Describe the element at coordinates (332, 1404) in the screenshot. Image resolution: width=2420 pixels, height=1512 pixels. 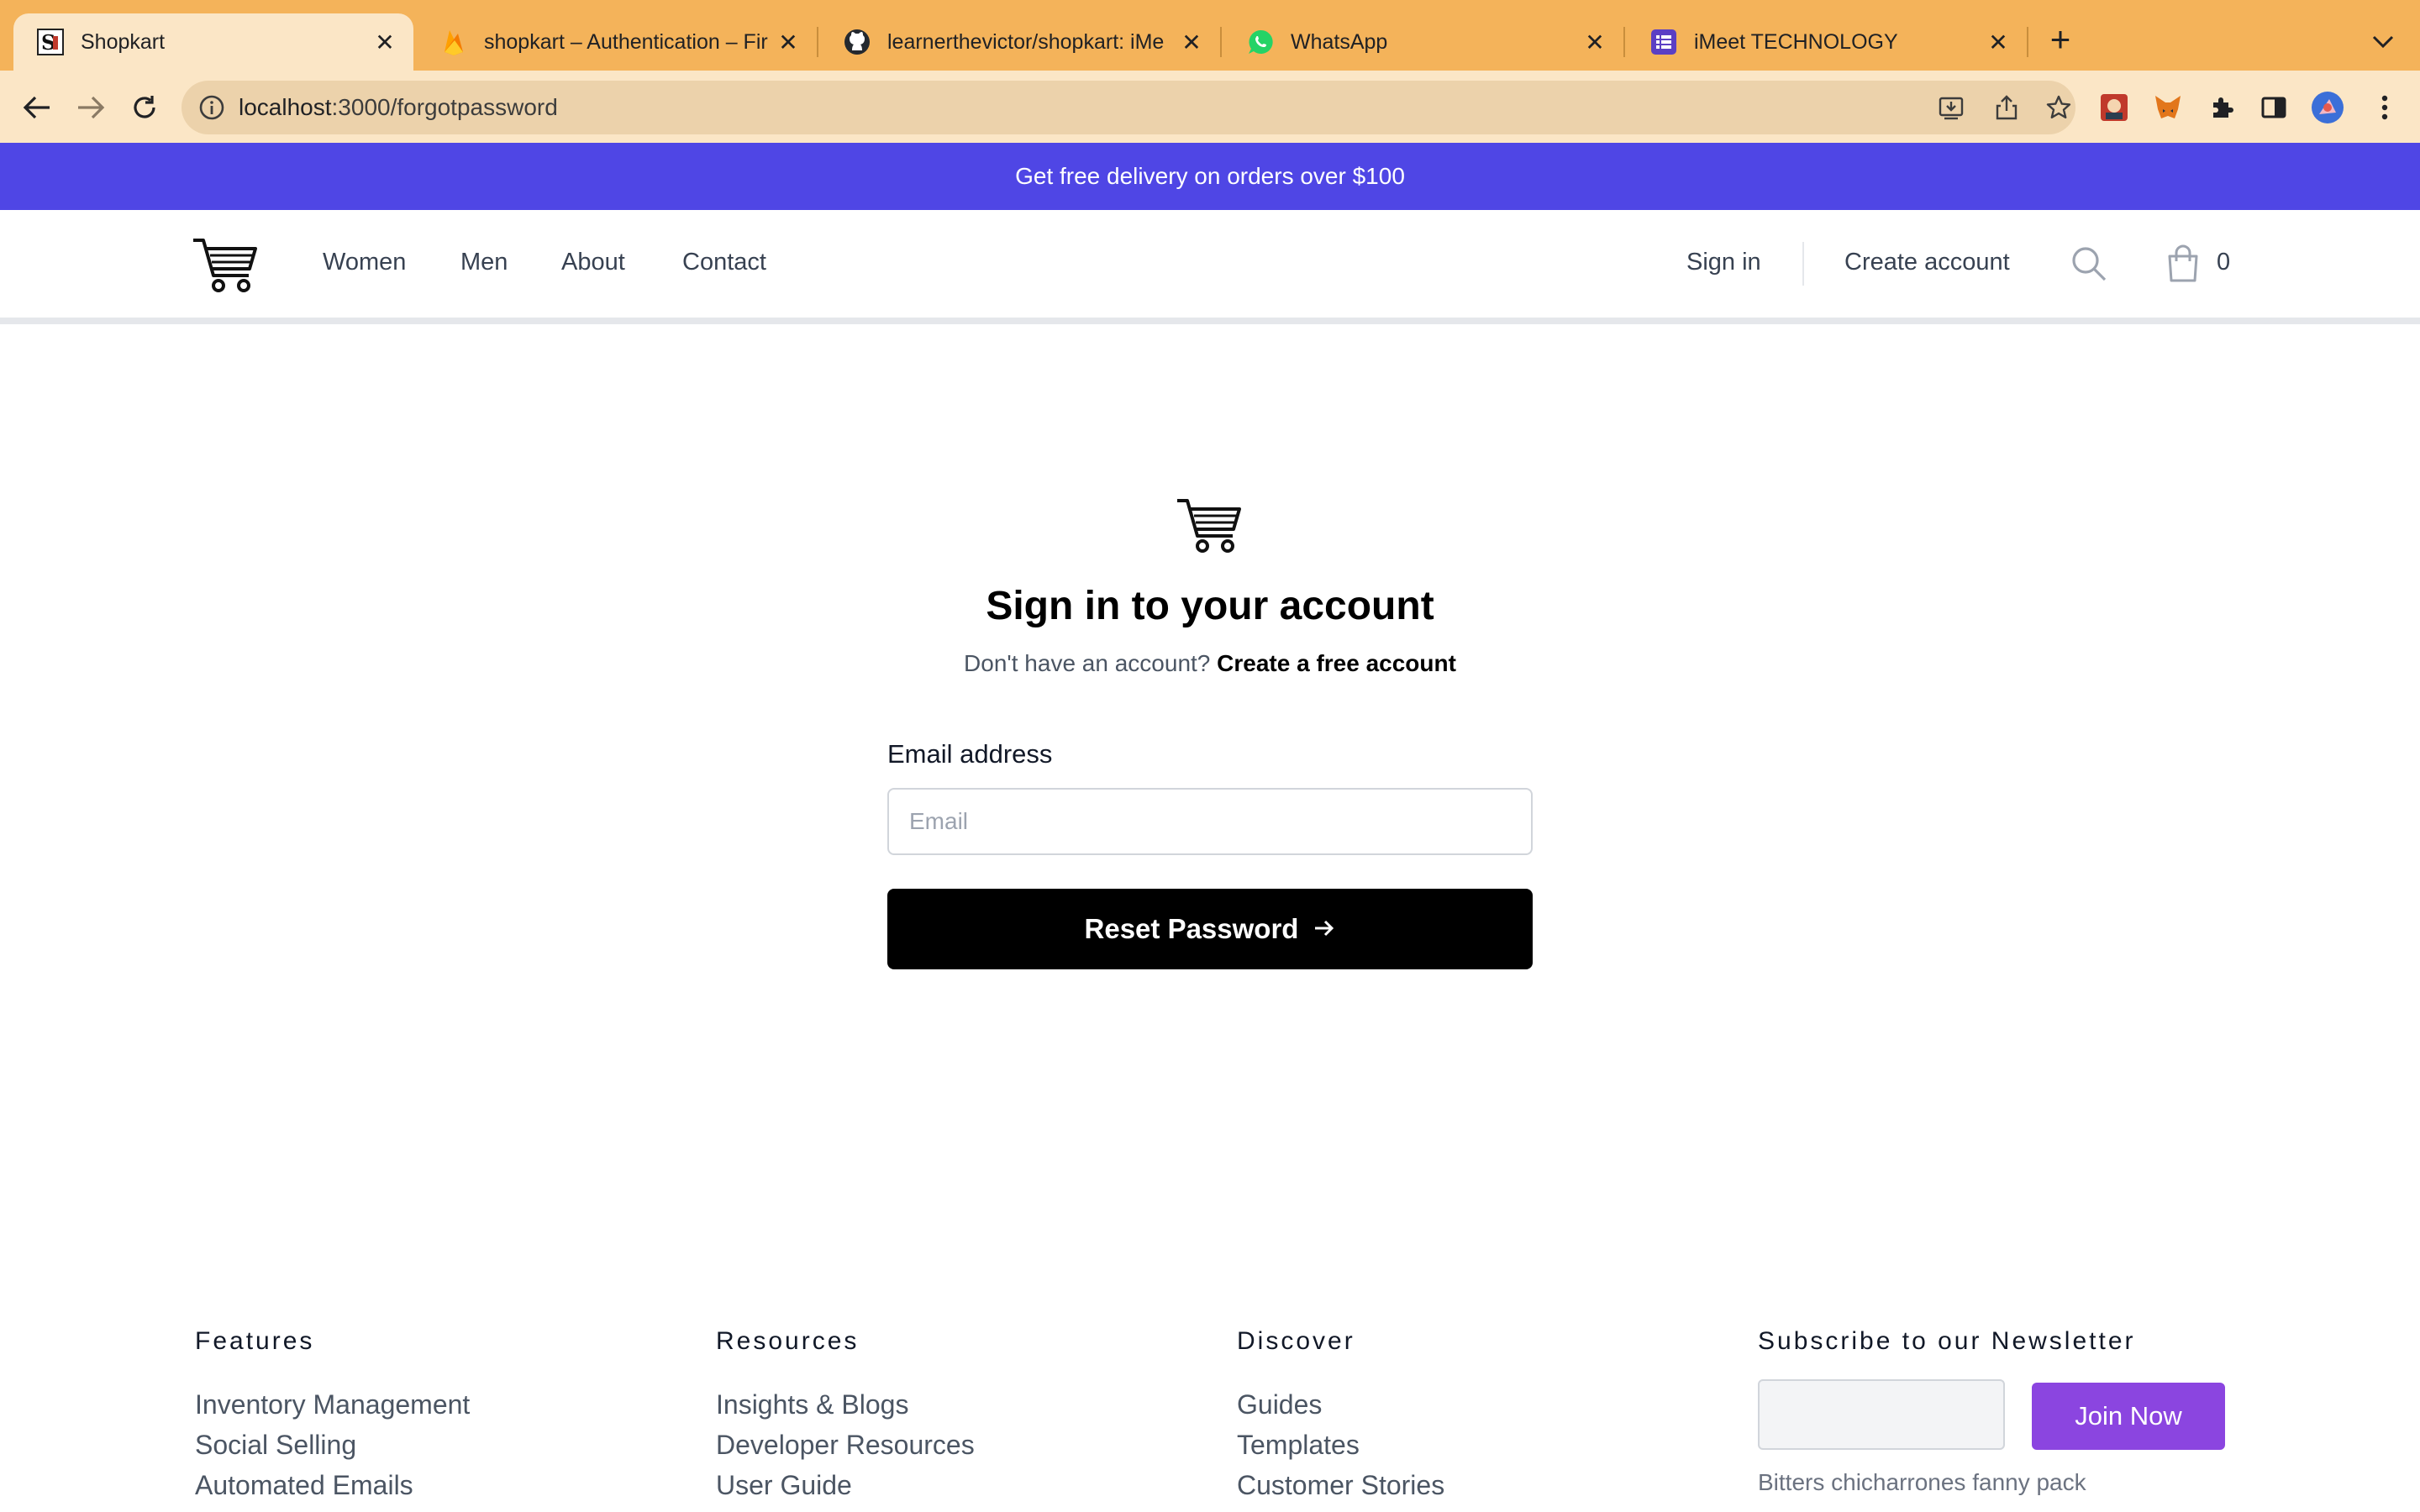
I see `footer-link: Inventory Management` at that location.